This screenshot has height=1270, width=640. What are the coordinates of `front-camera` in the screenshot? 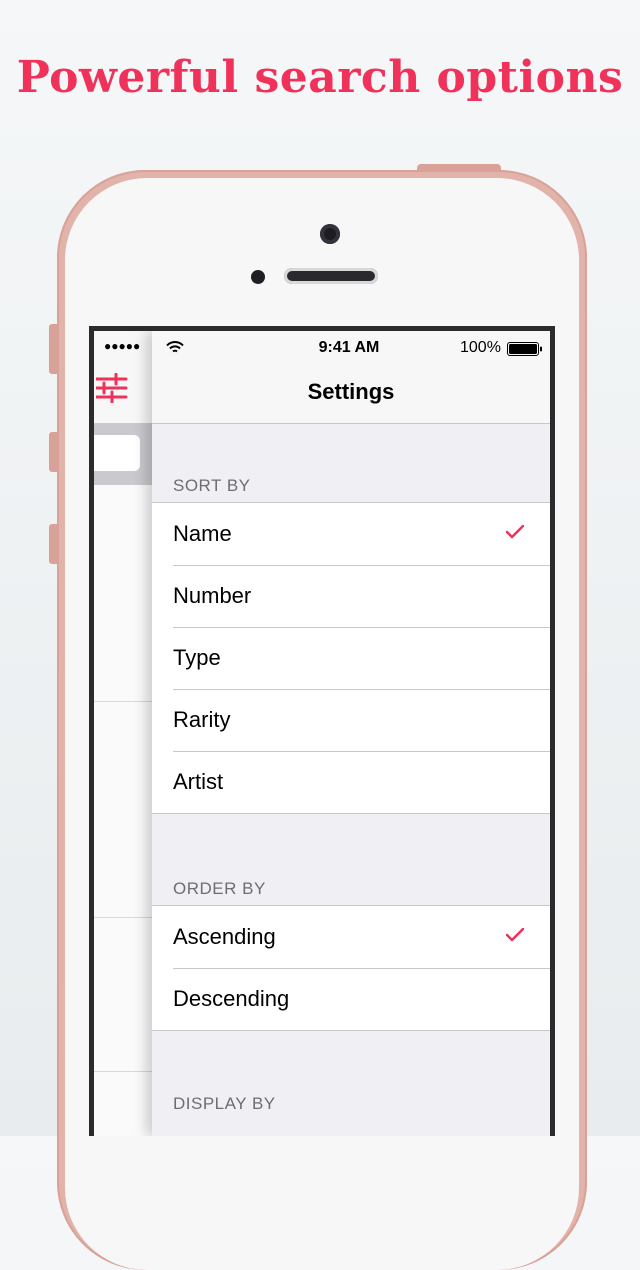 It's located at (330, 234).